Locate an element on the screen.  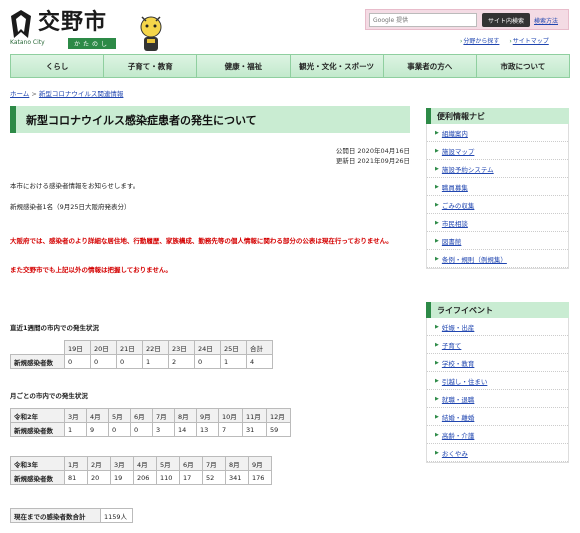
table-header-cell: 12月 is located at coordinates (278, 415).